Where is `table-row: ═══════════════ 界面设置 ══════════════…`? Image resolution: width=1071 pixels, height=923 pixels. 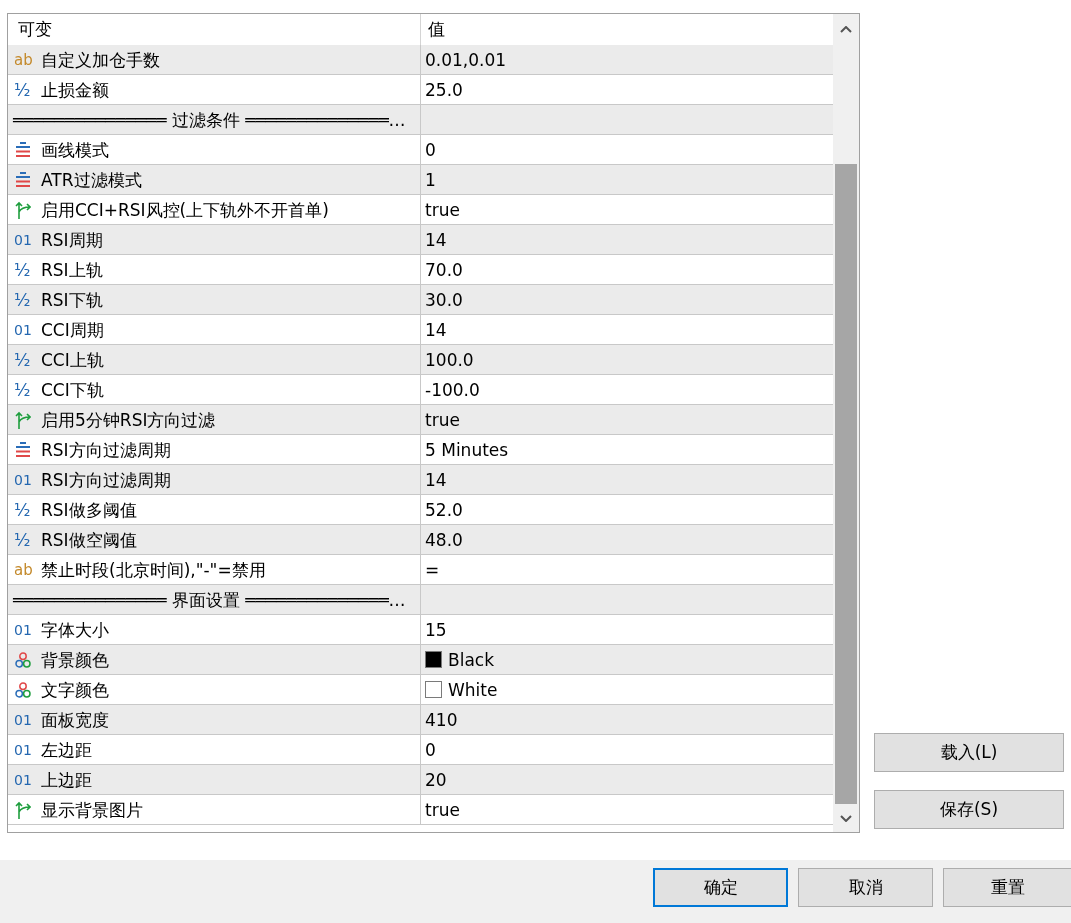 table-row: ═══════════════ 界面设置 ══════════════… is located at coordinates (420, 600).